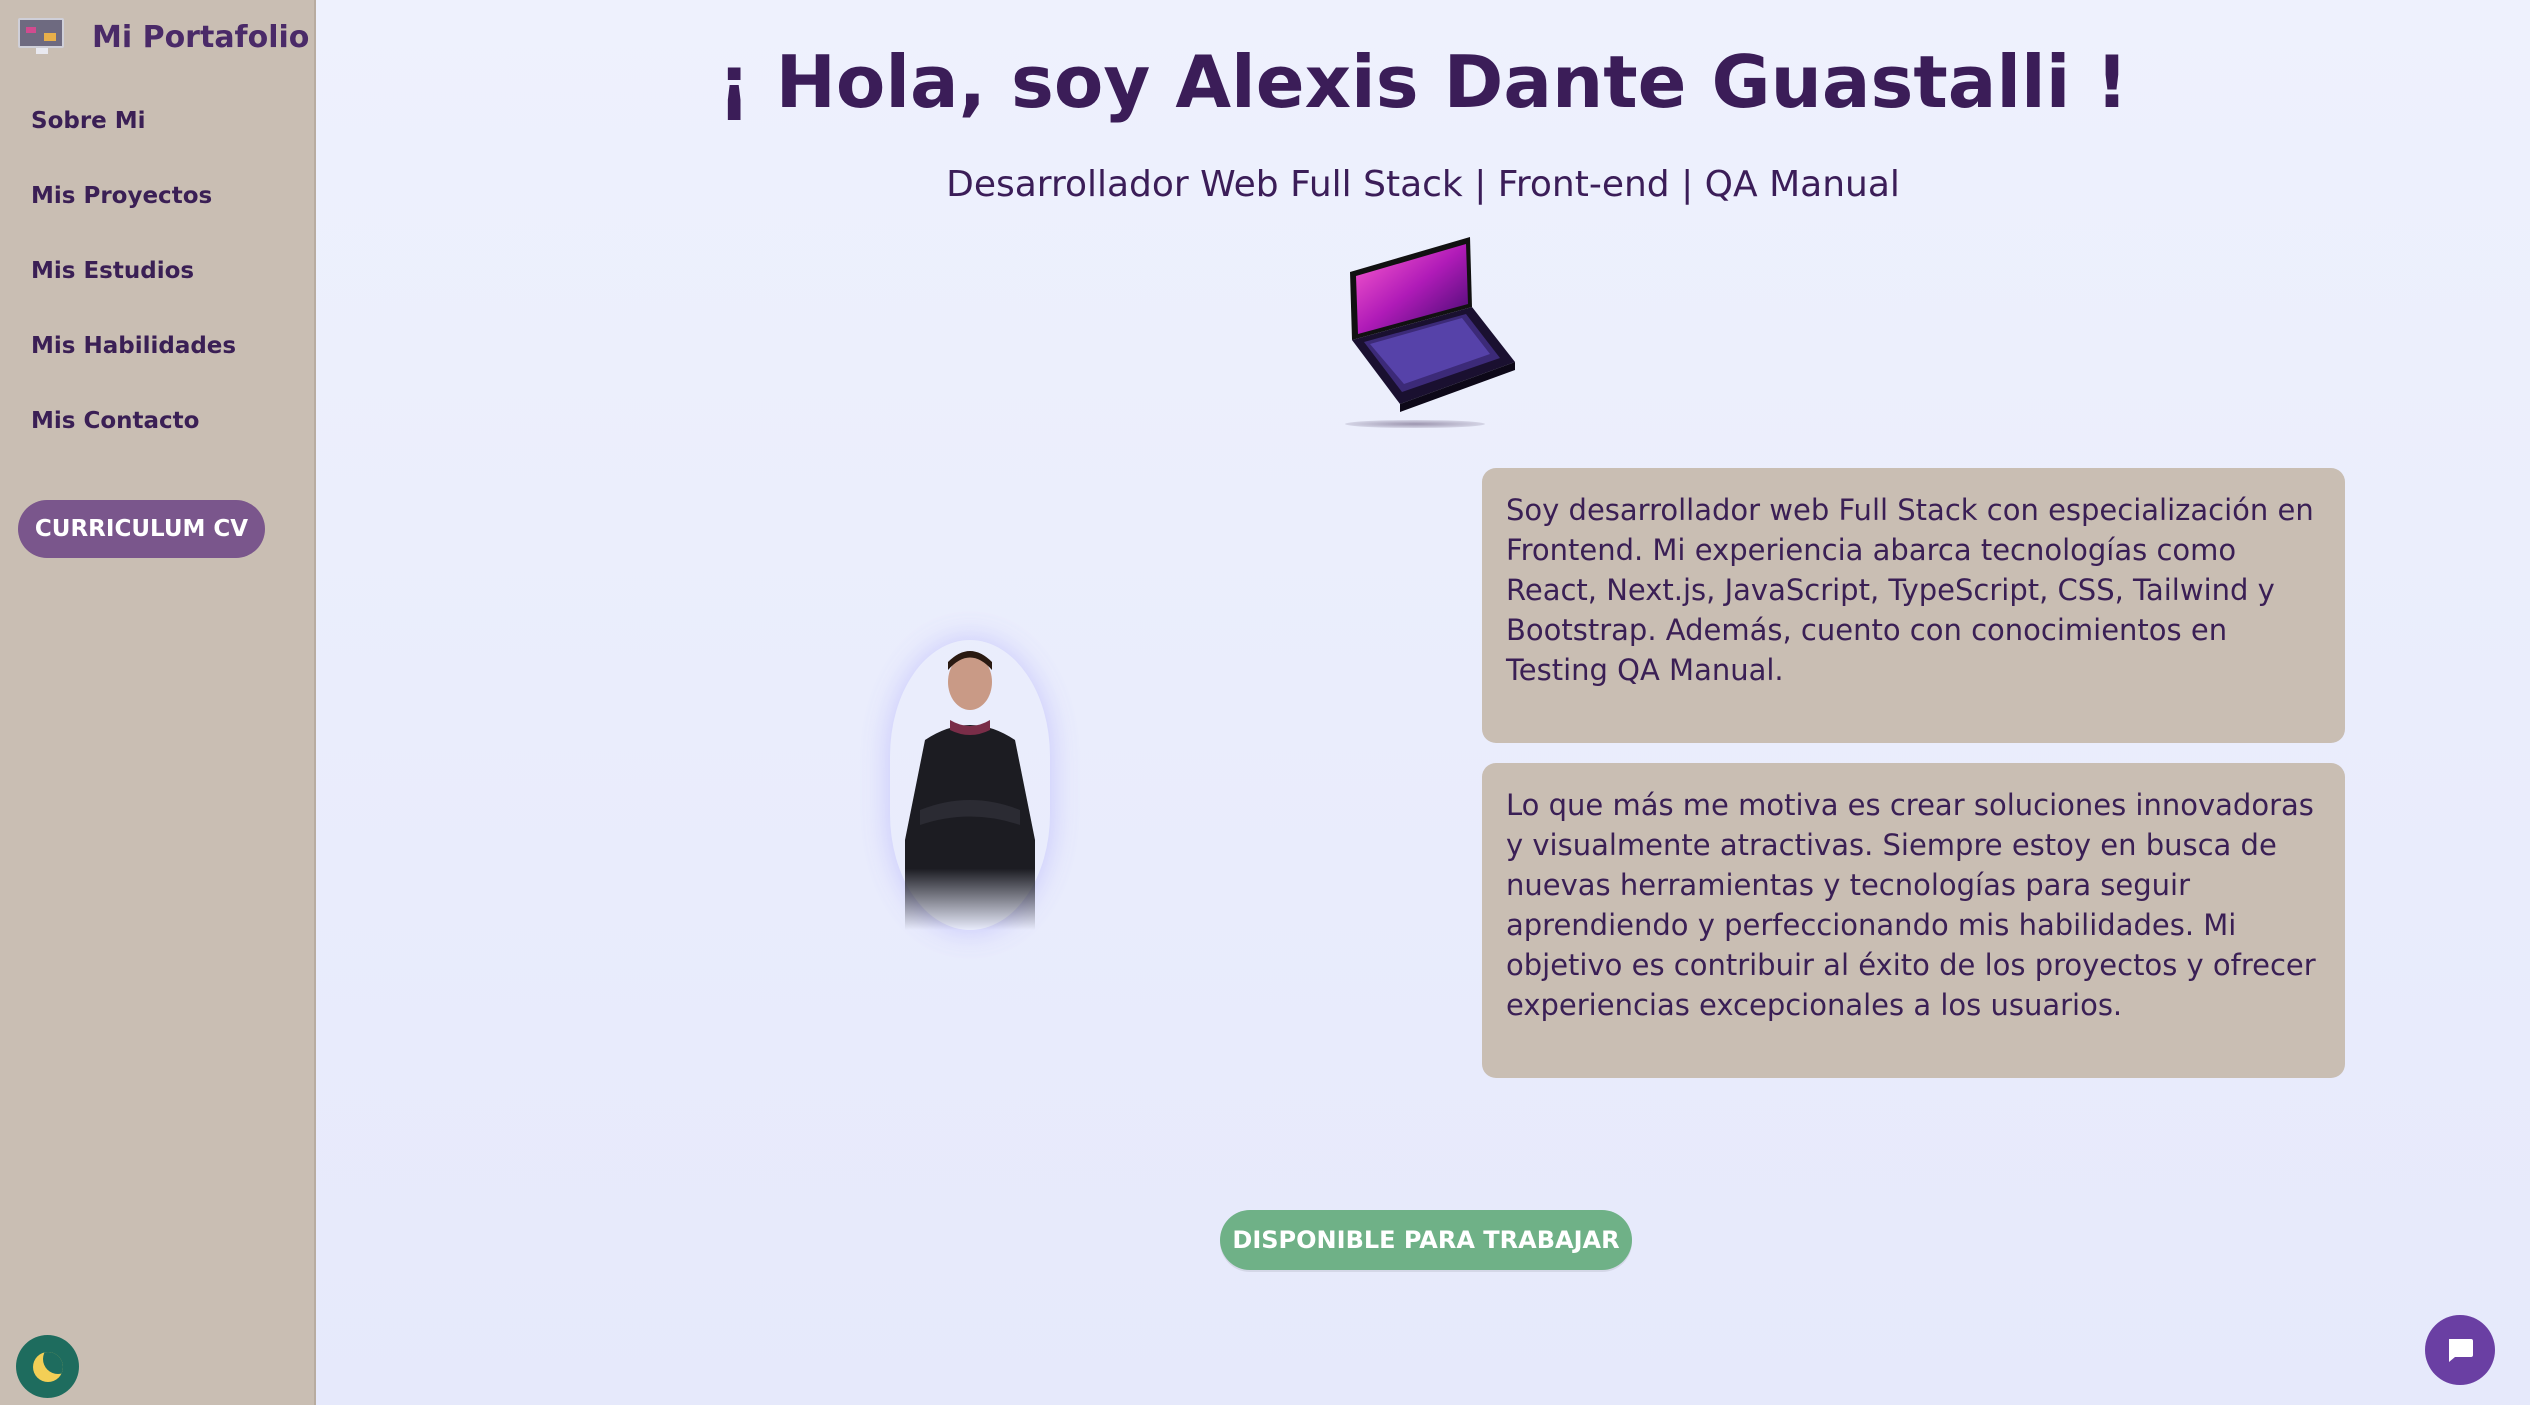  What do you see at coordinates (133, 137) in the screenshot?
I see `sidebar-item-sobre-mi: Sobre Mi` at bounding box center [133, 137].